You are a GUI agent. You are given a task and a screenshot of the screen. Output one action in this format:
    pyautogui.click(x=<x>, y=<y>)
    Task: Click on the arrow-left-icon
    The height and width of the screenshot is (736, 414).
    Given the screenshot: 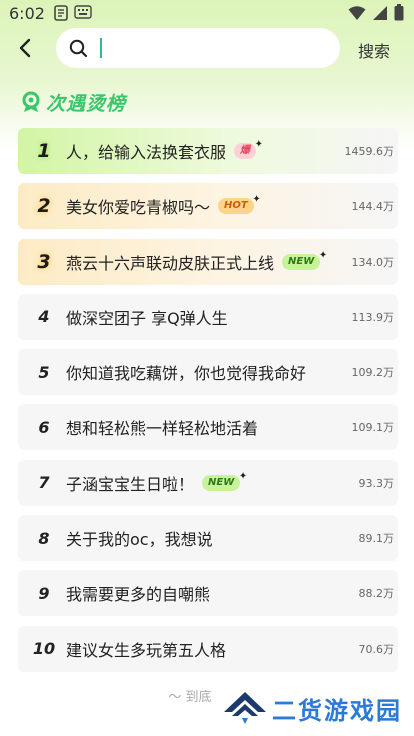 What is the action you would take?
    pyautogui.click(x=25, y=48)
    